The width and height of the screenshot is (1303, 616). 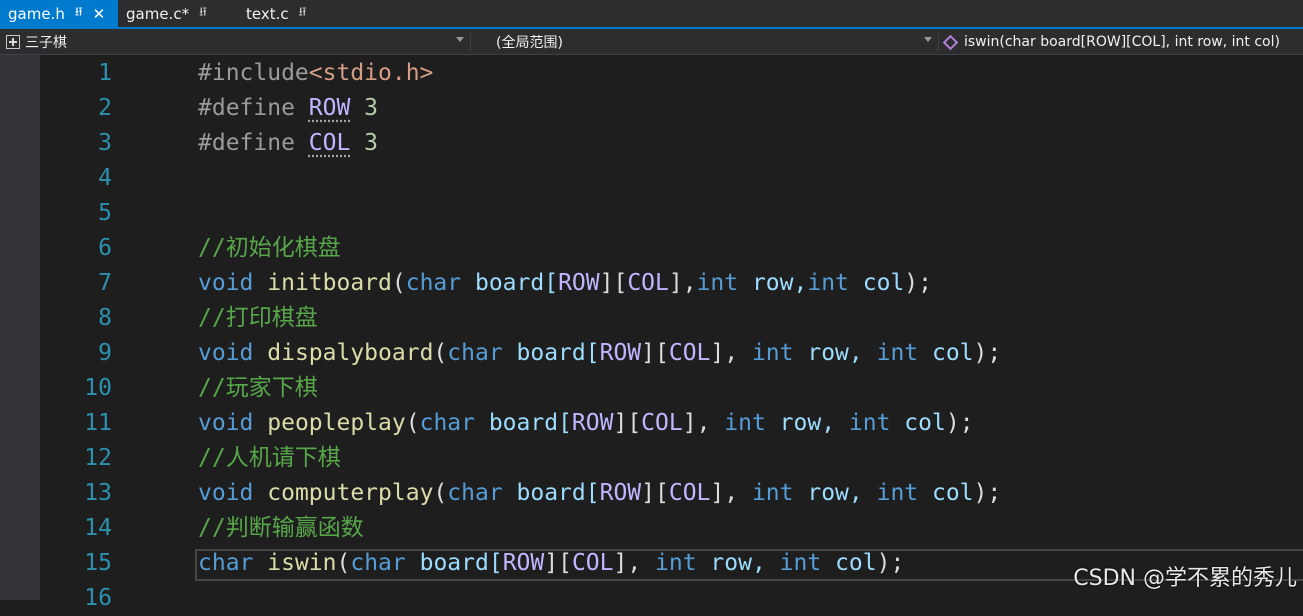 I want to click on scope-dropdown: (全局范围), so click(x=716, y=42).